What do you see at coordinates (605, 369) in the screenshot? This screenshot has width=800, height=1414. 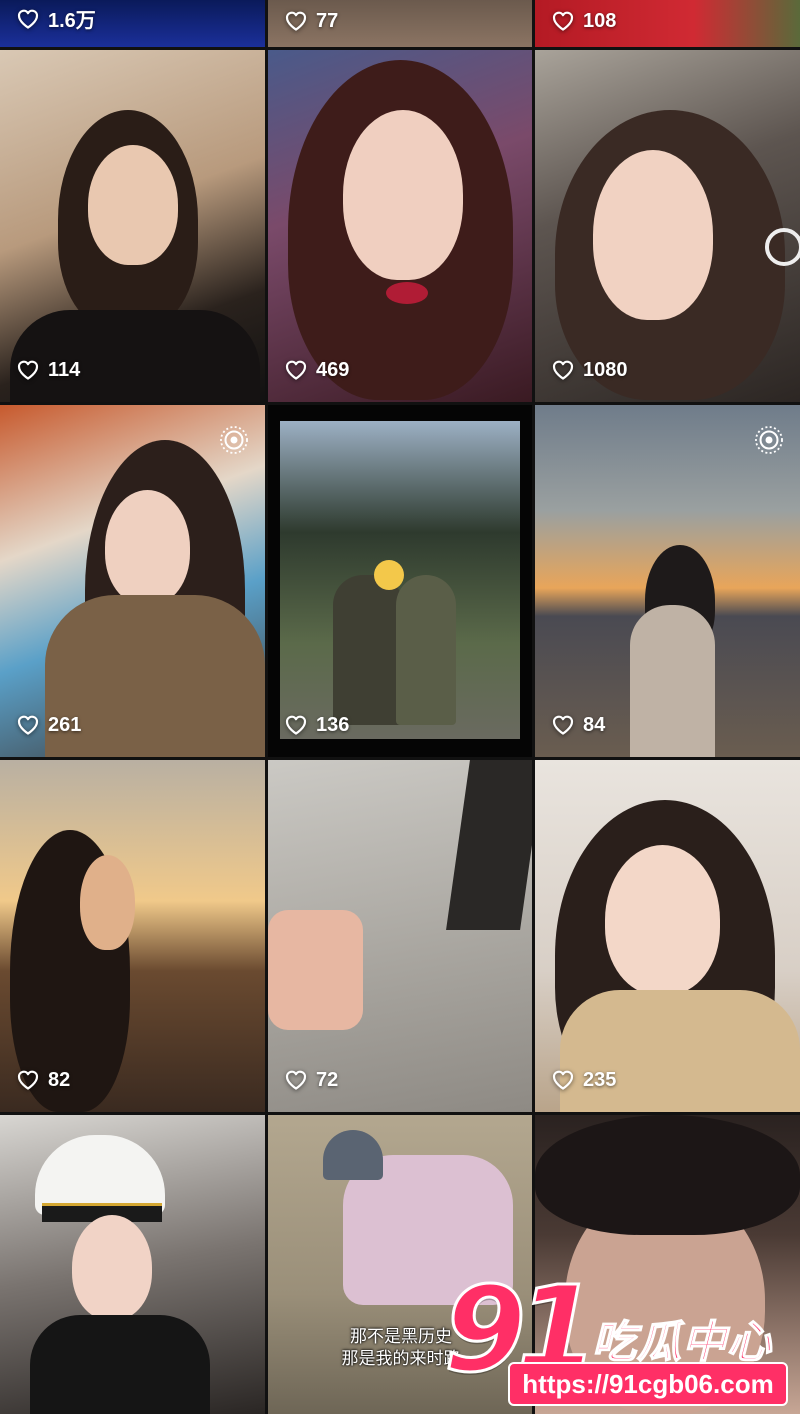 I see `like-count-text: 1080` at bounding box center [605, 369].